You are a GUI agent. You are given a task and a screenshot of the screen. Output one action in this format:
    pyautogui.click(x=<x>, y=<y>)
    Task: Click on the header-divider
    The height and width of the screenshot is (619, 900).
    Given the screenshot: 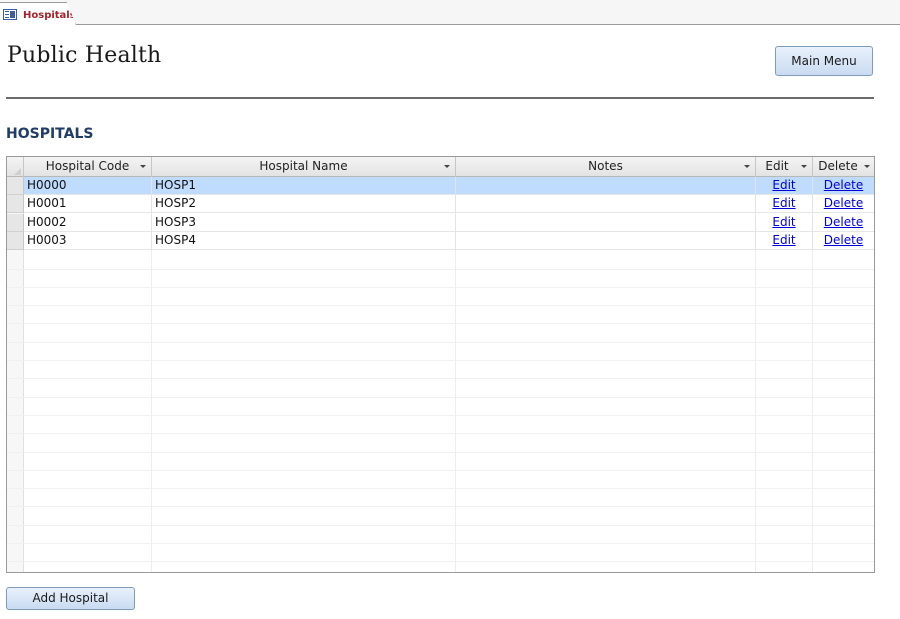 What is the action you would take?
    pyautogui.click(x=440, y=98)
    